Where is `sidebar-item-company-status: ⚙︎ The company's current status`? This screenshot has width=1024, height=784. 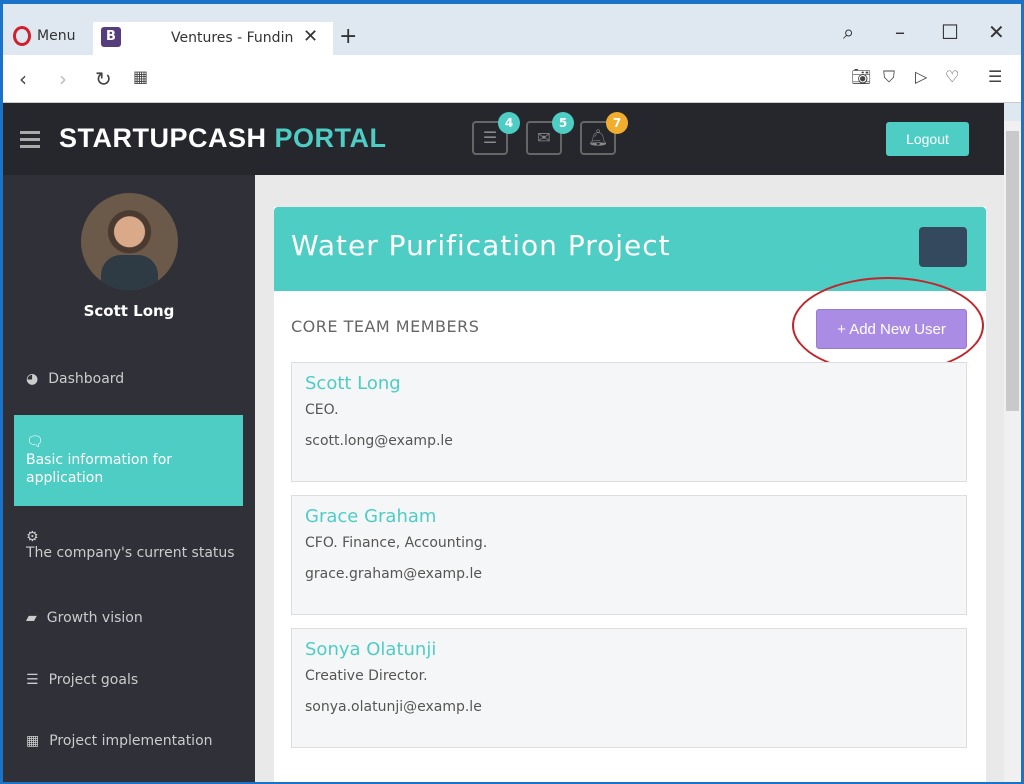
sidebar-item-company-status: ⚙︎ The company's current status is located at coordinates (130, 545).